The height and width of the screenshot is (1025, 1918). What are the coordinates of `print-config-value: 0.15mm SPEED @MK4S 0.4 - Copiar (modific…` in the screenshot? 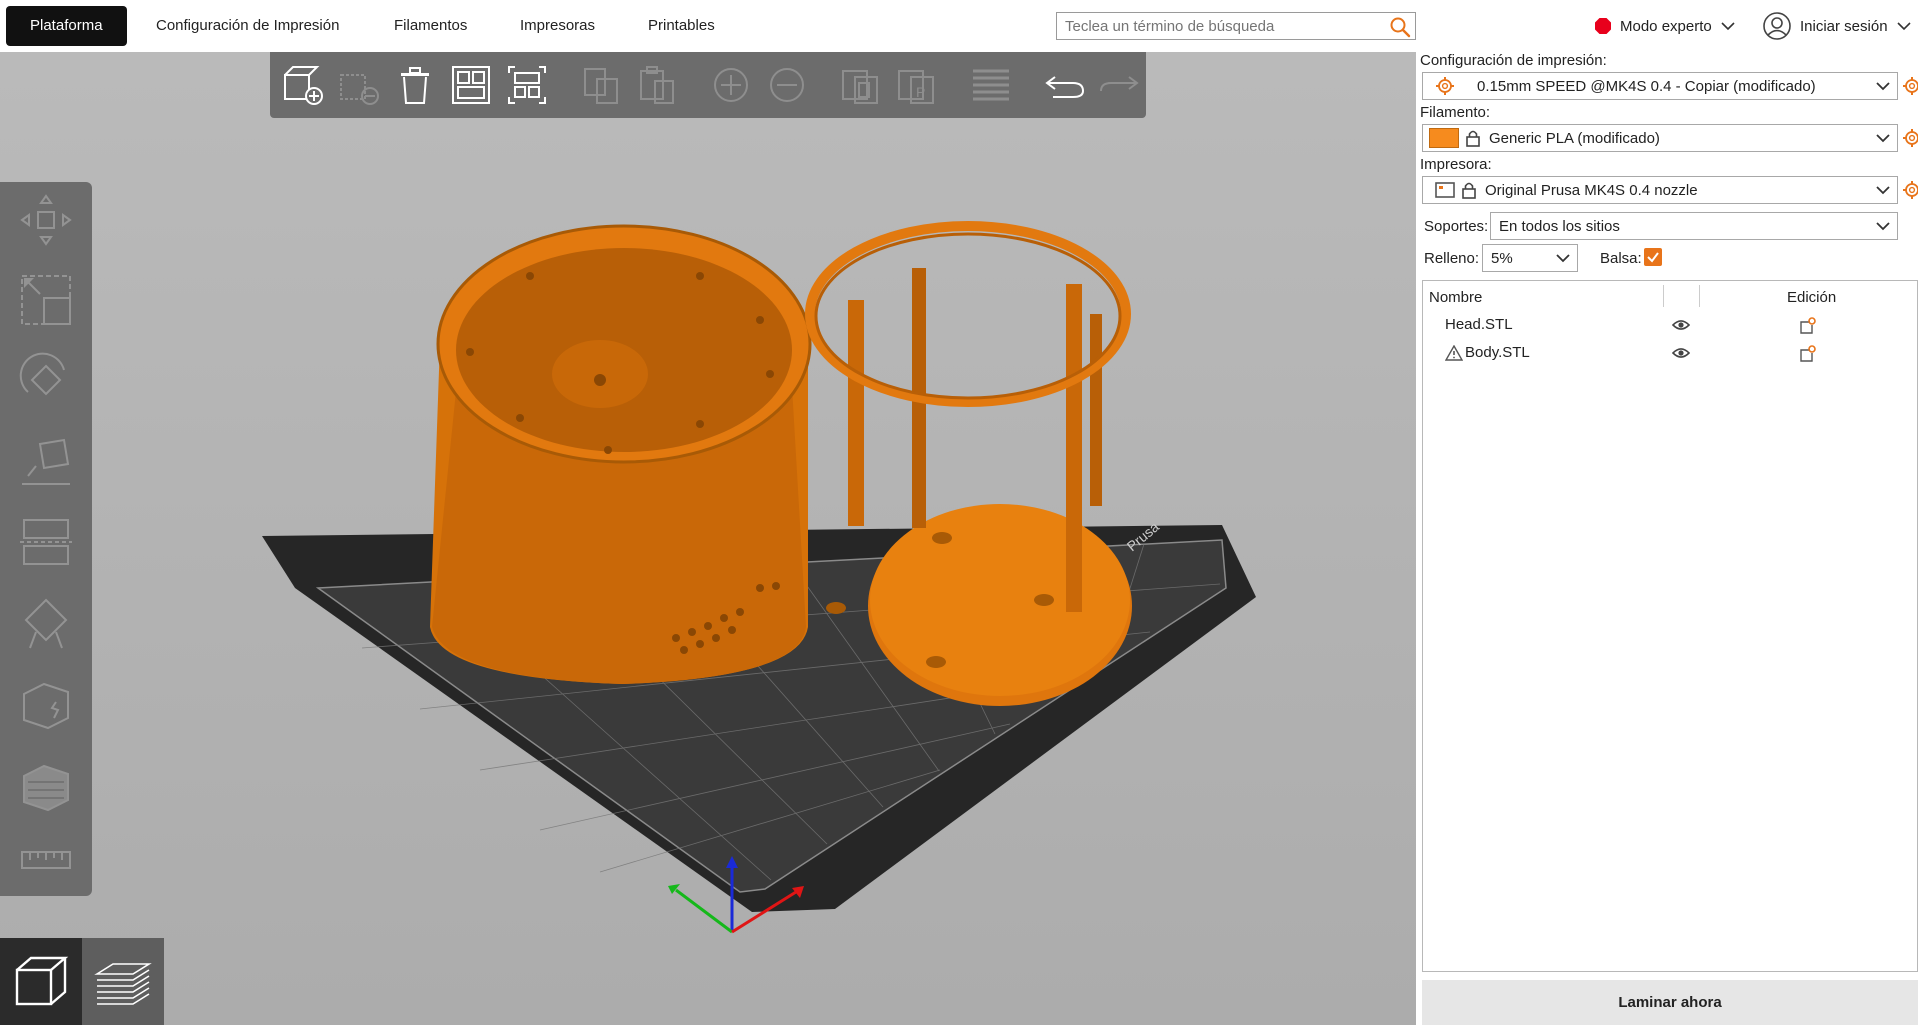 It's located at (1646, 86).